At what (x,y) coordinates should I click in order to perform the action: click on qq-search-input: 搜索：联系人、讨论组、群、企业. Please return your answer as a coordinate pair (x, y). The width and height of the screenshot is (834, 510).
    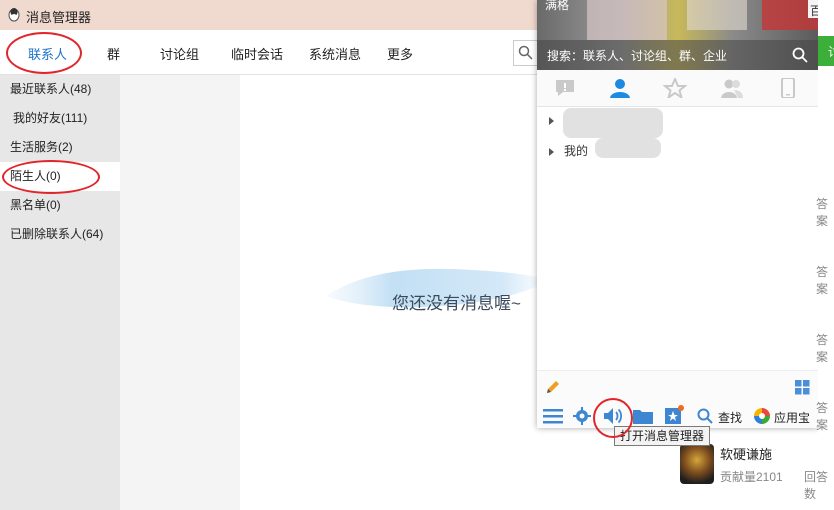
    Looking at the image, I should click on (677, 55).